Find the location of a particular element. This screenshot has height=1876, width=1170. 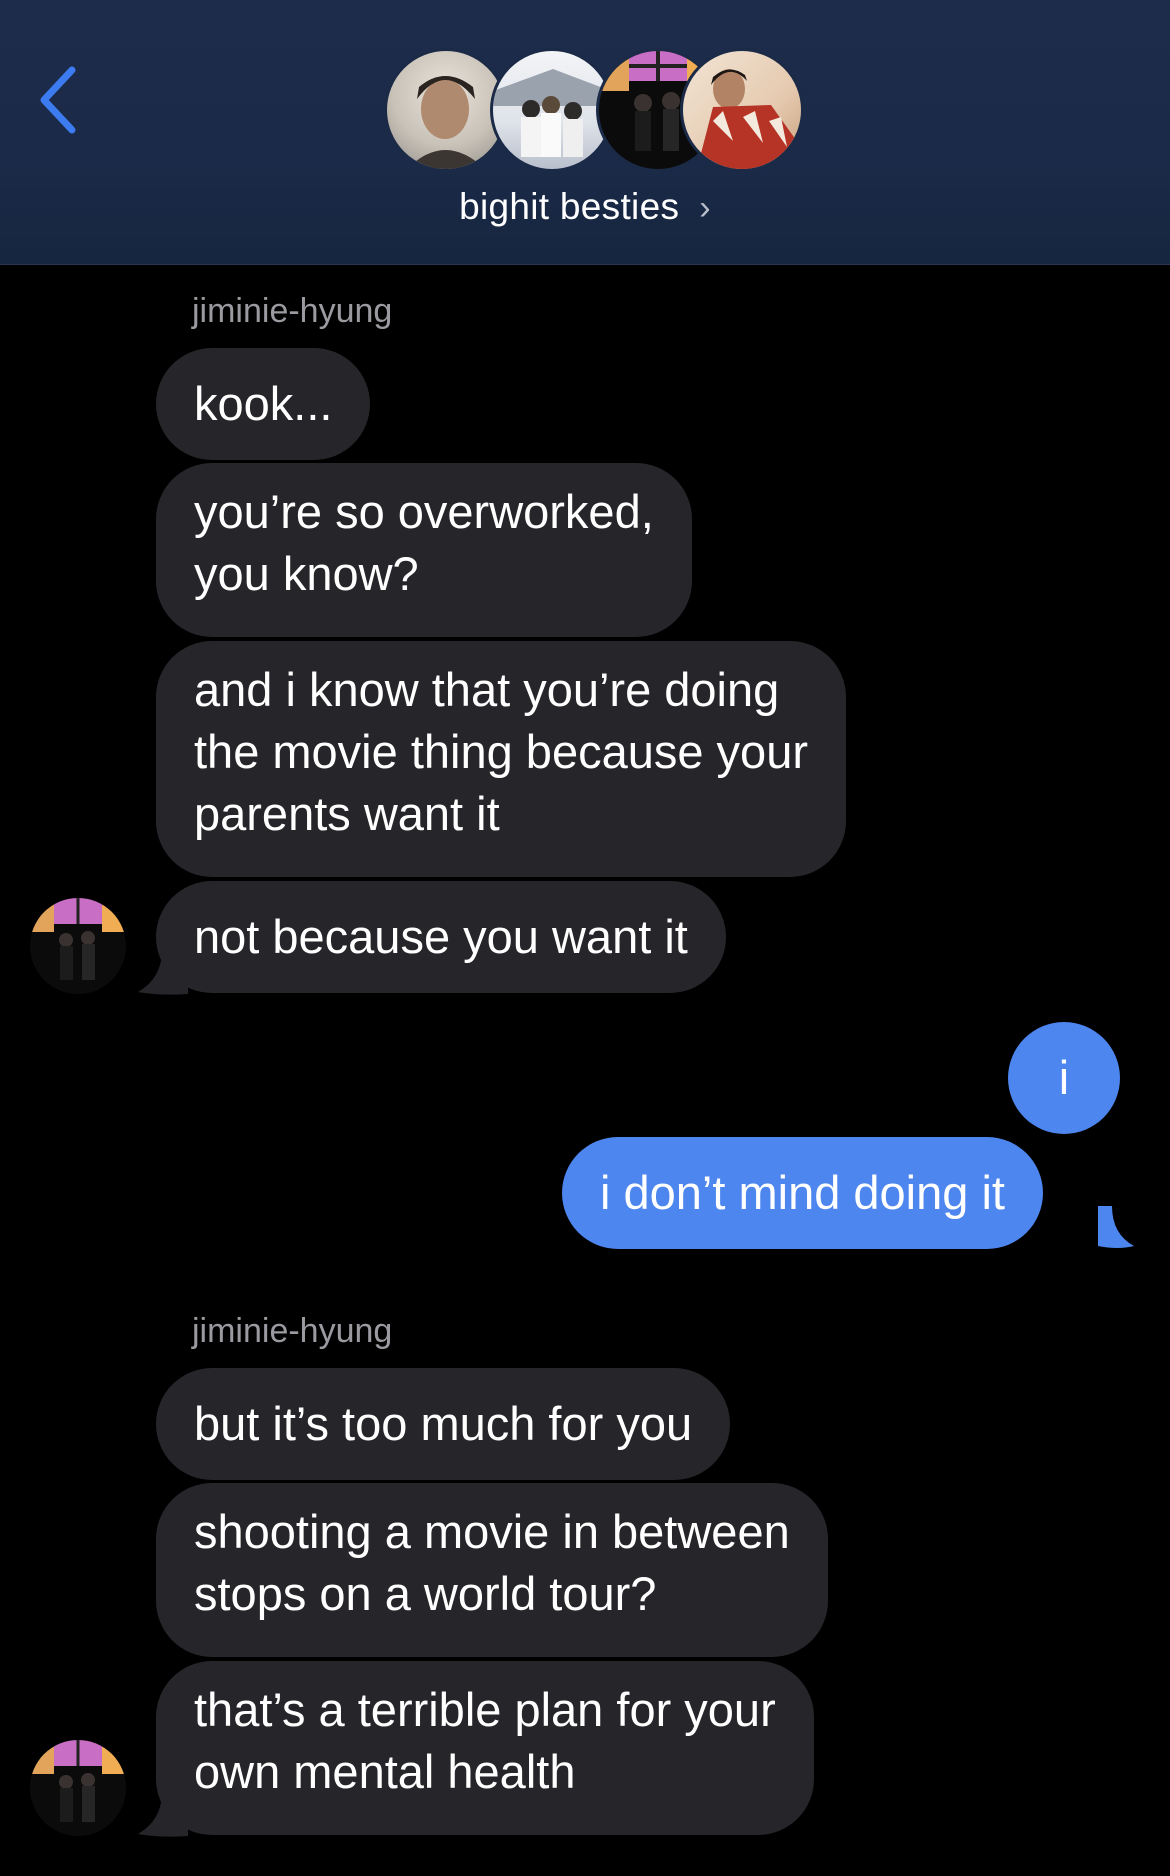

back-button is located at coordinates (61, 100).